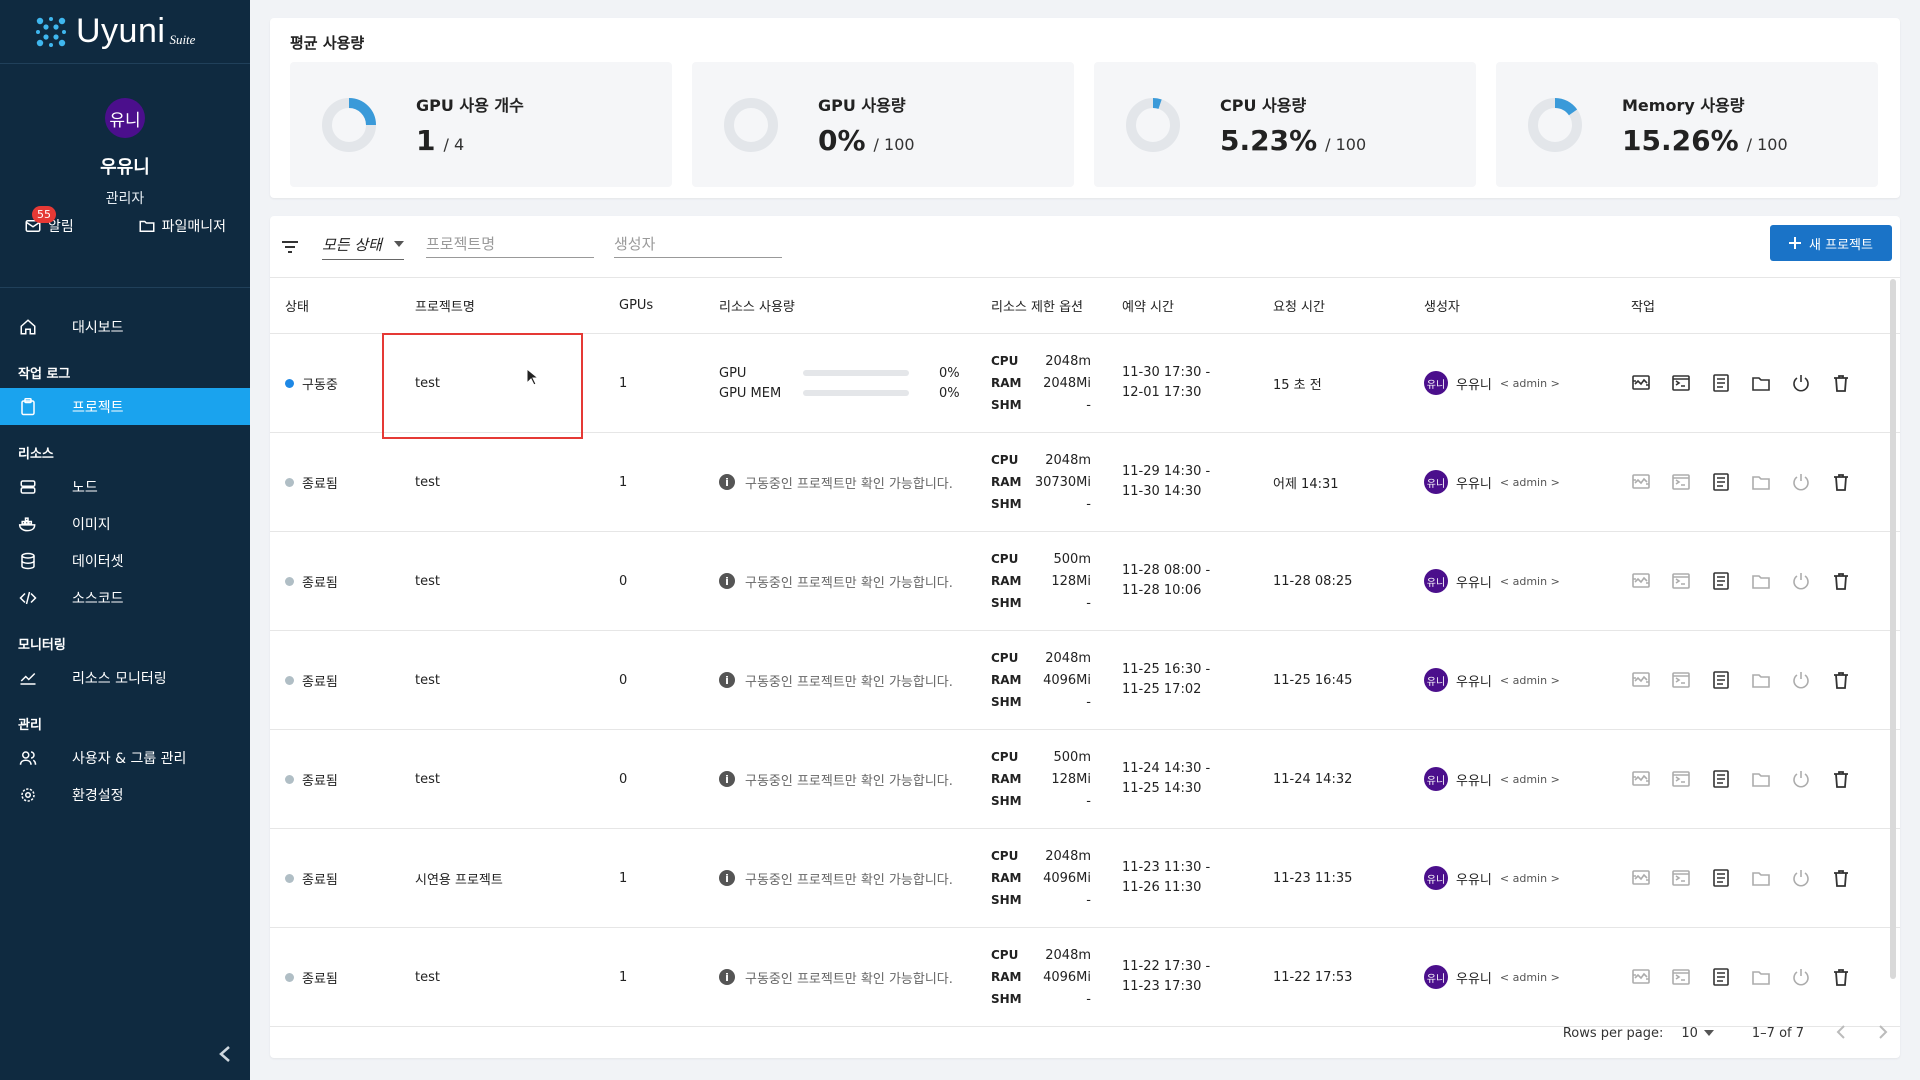 The image size is (1920, 1080). Describe the element at coordinates (502, 878) in the screenshot. I see `project-name-cell: 시연용 프로젝트` at that location.